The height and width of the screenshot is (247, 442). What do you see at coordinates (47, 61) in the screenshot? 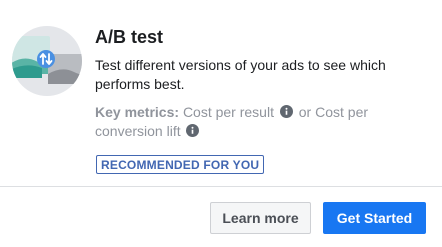
I see `ab-test-illustration-icon` at bounding box center [47, 61].